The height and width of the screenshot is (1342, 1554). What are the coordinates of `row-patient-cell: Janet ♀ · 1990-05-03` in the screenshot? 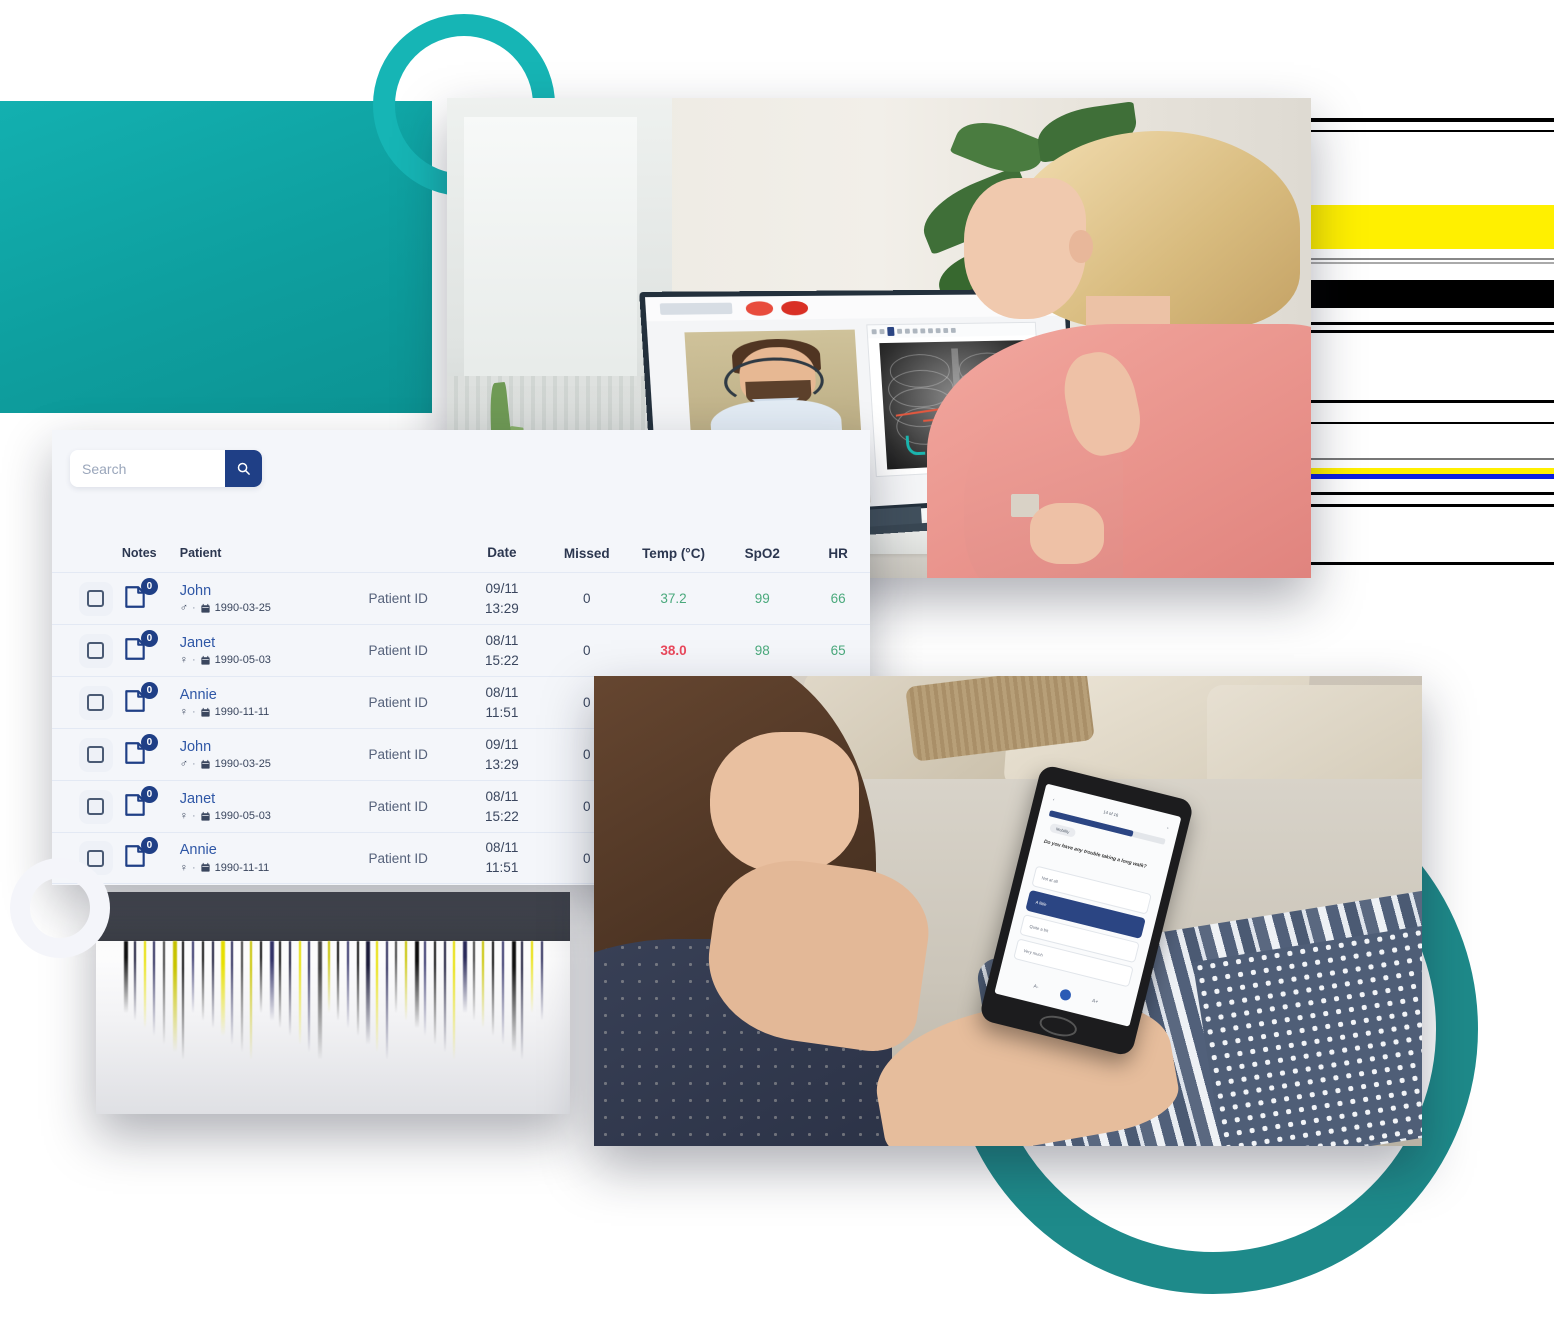 It's located at (259, 807).